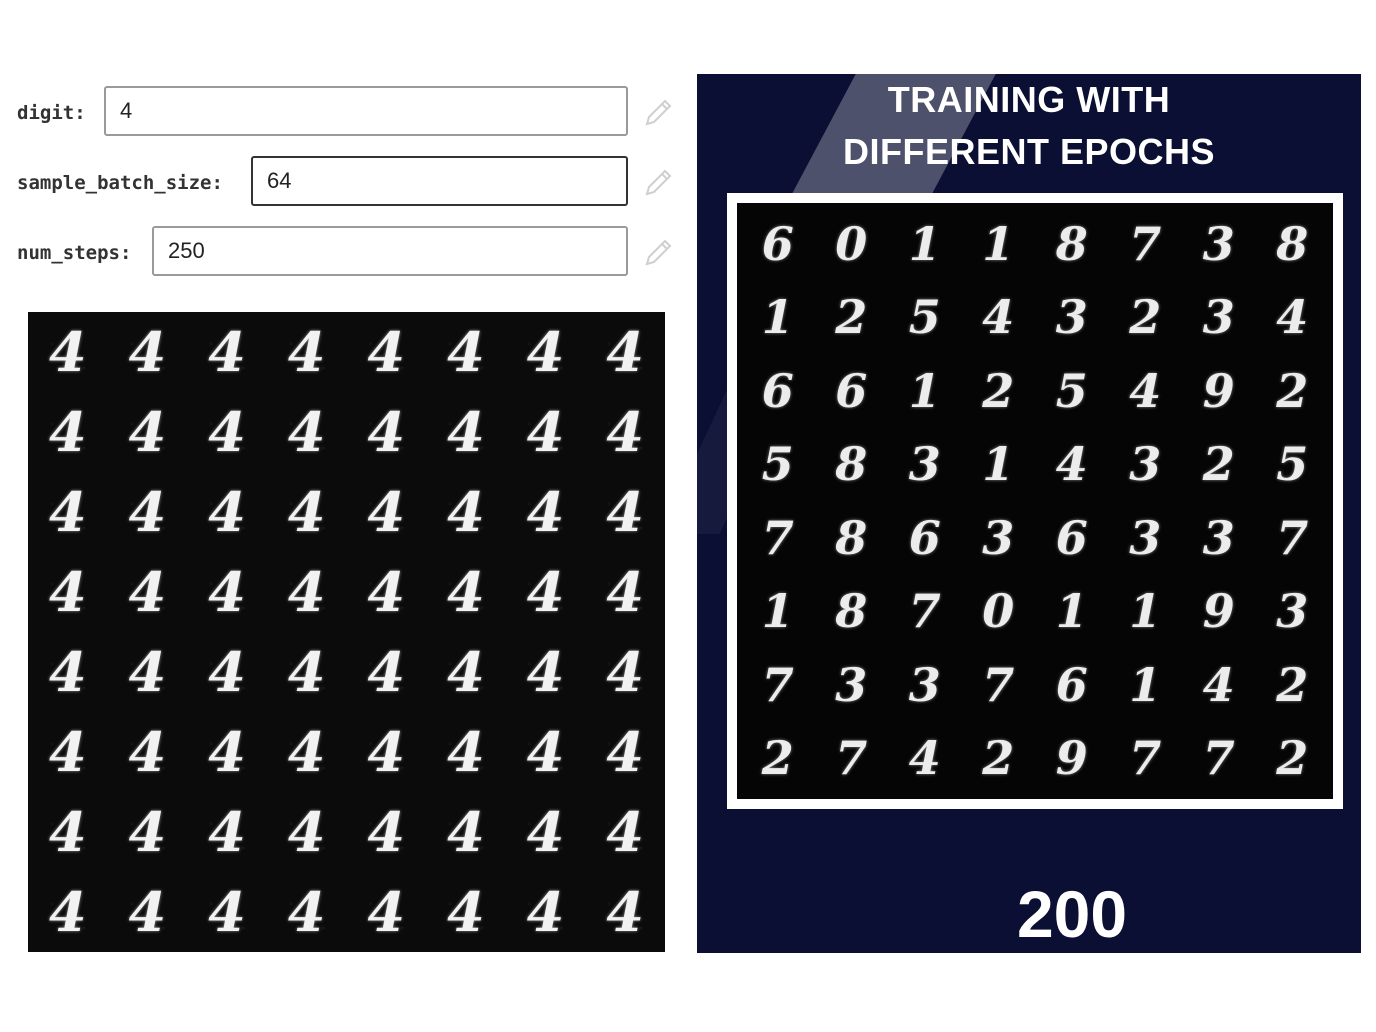 This screenshot has width=1376, height=1032. What do you see at coordinates (366, 111) in the screenshot?
I see `digit-input` at bounding box center [366, 111].